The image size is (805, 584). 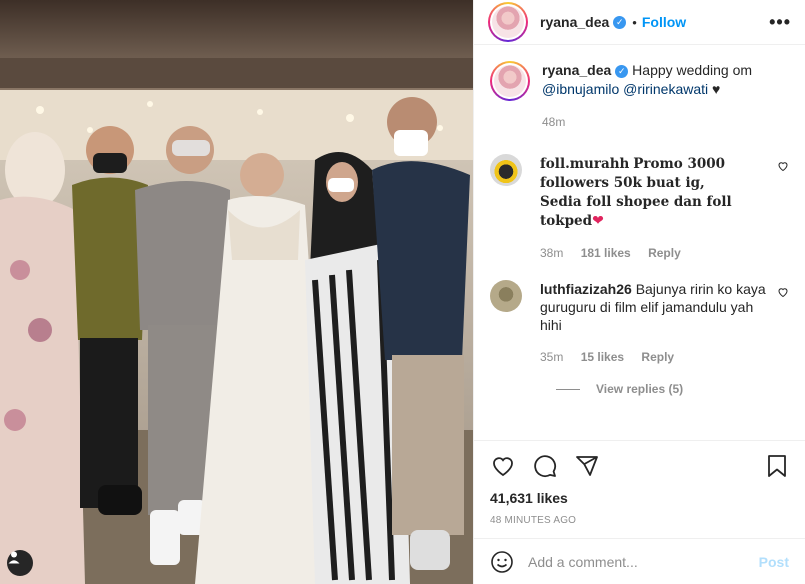 I want to click on share-button, so click(x=587, y=466).